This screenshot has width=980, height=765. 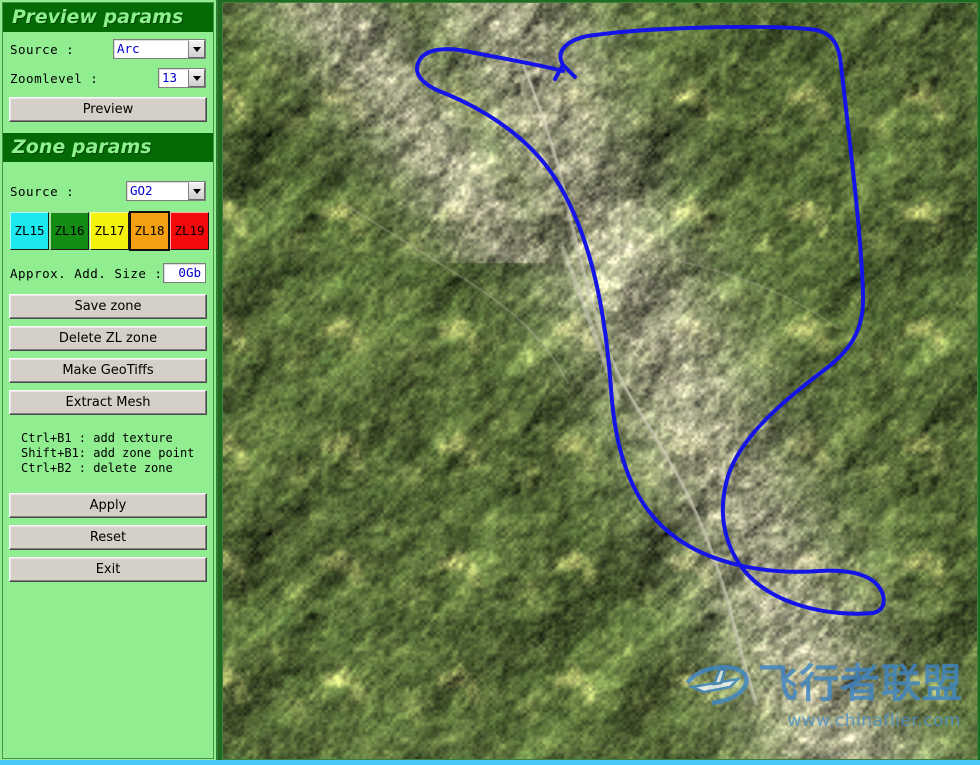 What do you see at coordinates (54, 78) in the screenshot?
I see `preview-zoomlevel-label: Zoomlevel :` at bounding box center [54, 78].